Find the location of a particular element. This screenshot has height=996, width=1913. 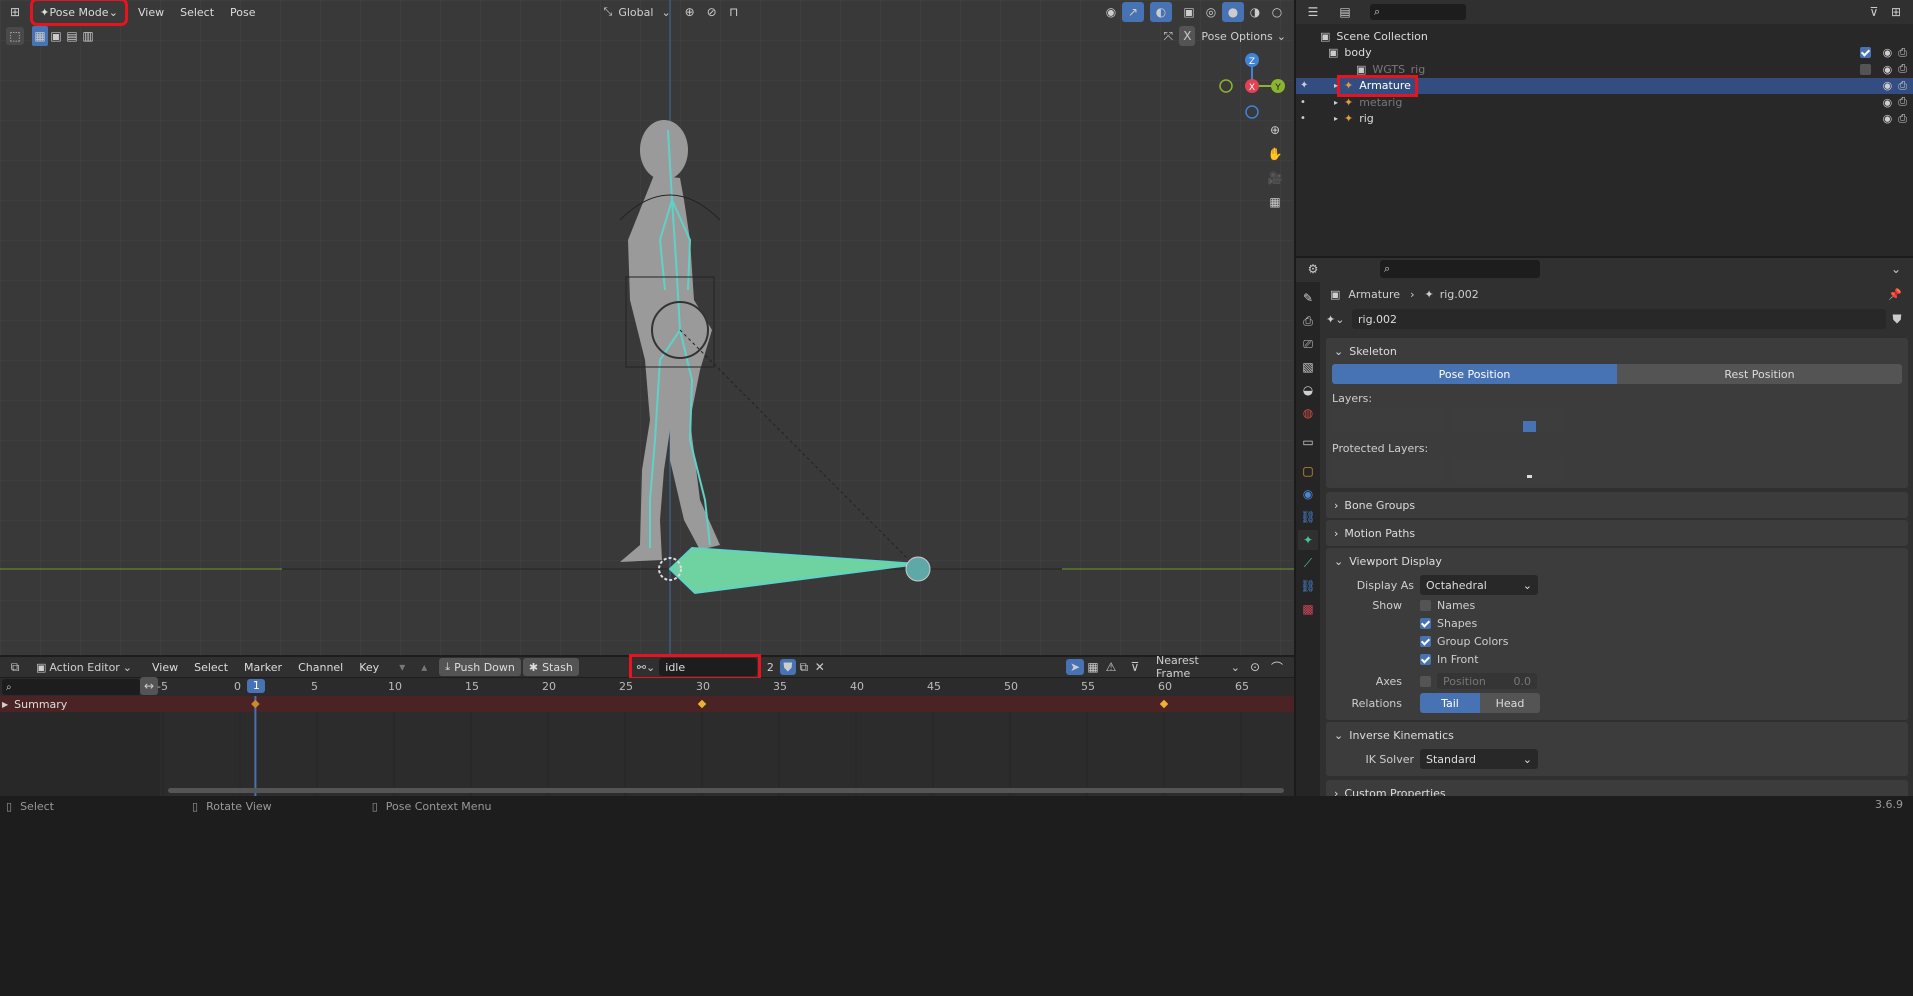

pivot-icon: ⊕ is located at coordinates (690, 12).